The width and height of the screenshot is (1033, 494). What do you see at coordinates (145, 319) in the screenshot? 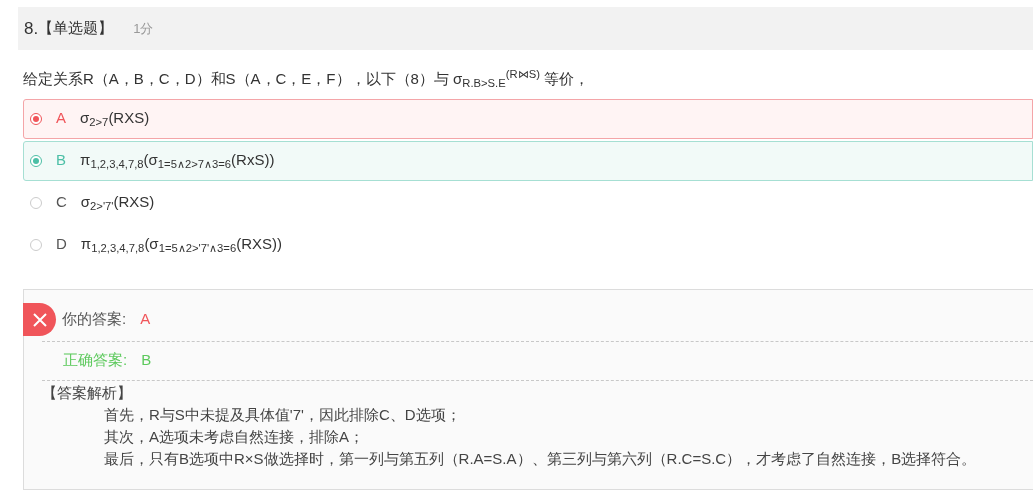
I see `your-answer-value: A` at bounding box center [145, 319].